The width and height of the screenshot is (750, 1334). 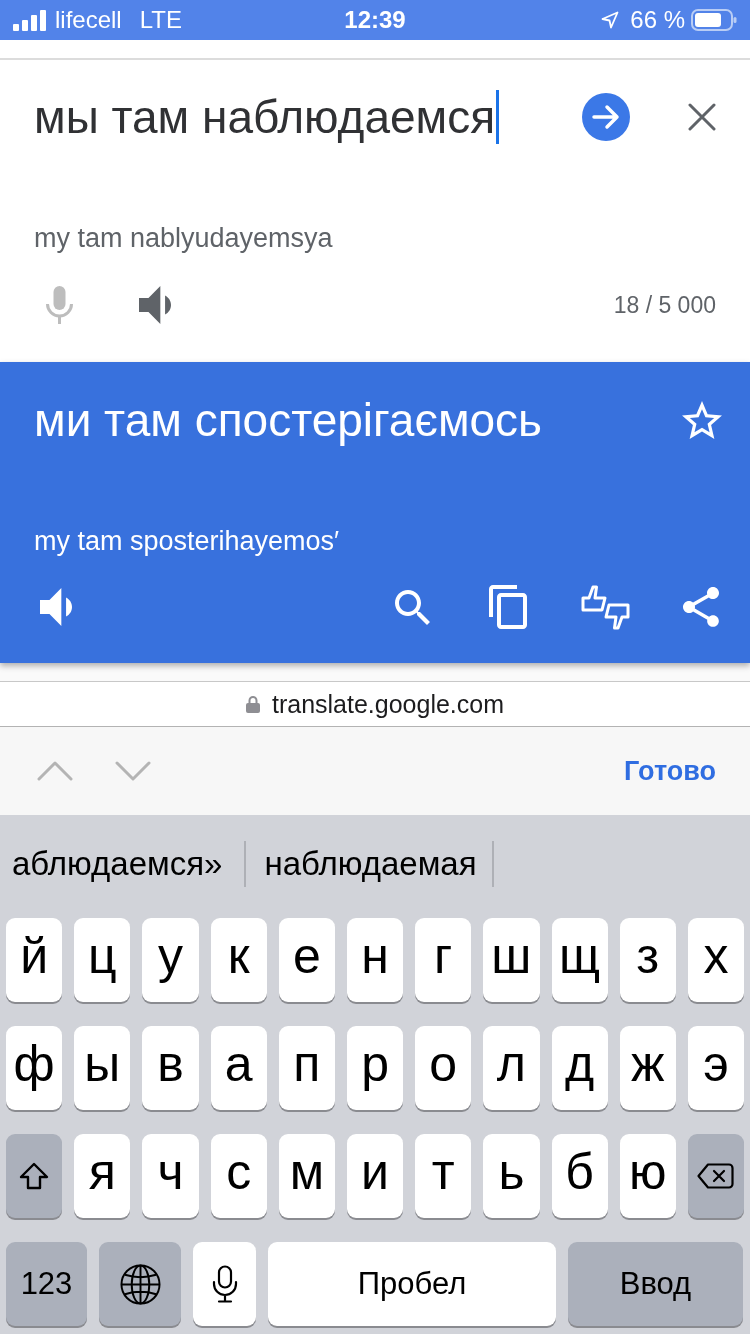 I want to click on letter-key: т, so click(x=443, y=1176).